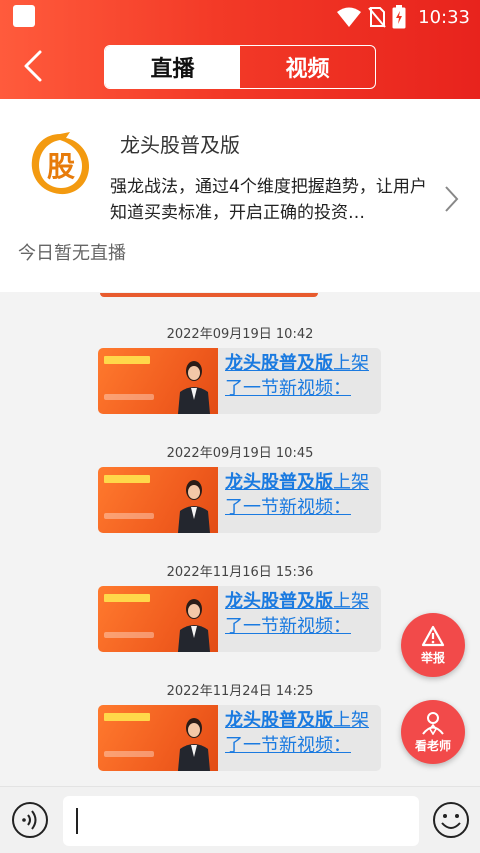 The image size is (480, 853). I want to click on tab-video: 视频, so click(307, 67).